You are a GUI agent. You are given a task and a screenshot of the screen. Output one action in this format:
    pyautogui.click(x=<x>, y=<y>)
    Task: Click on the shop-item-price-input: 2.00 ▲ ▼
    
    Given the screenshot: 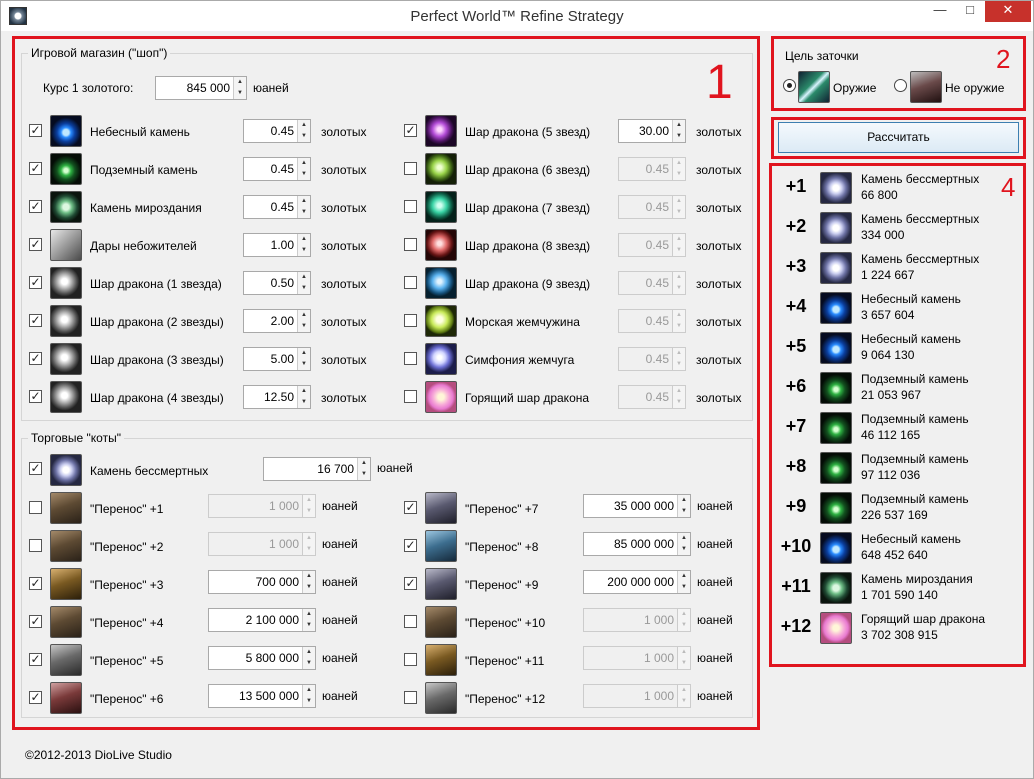 What is the action you would take?
    pyautogui.click(x=277, y=321)
    